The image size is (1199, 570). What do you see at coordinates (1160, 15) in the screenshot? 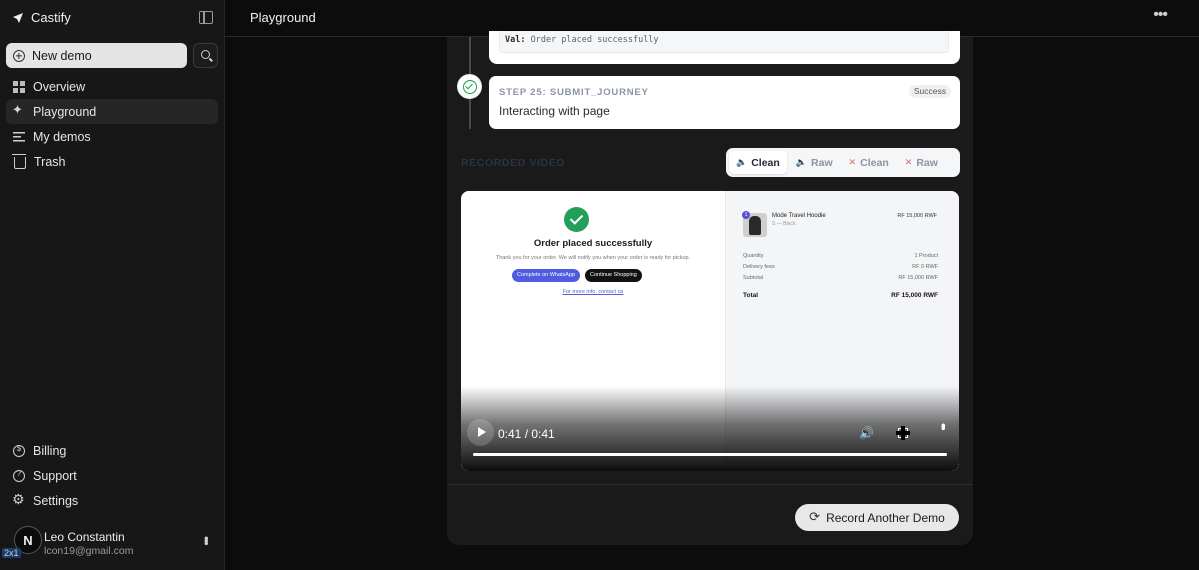
I see `more-options-icon: •••` at bounding box center [1160, 15].